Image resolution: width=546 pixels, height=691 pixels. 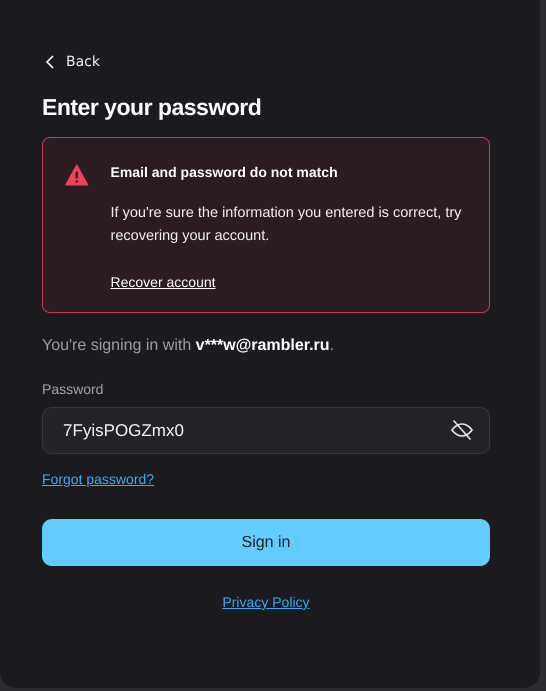 What do you see at coordinates (152, 107) in the screenshot?
I see `page-title: Enter your password` at bounding box center [152, 107].